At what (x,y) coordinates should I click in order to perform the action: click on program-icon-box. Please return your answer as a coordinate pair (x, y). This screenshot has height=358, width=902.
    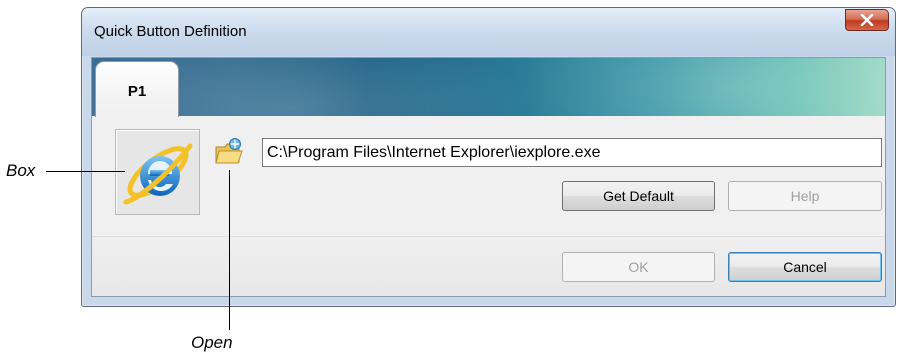
    Looking at the image, I should click on (157, 172).